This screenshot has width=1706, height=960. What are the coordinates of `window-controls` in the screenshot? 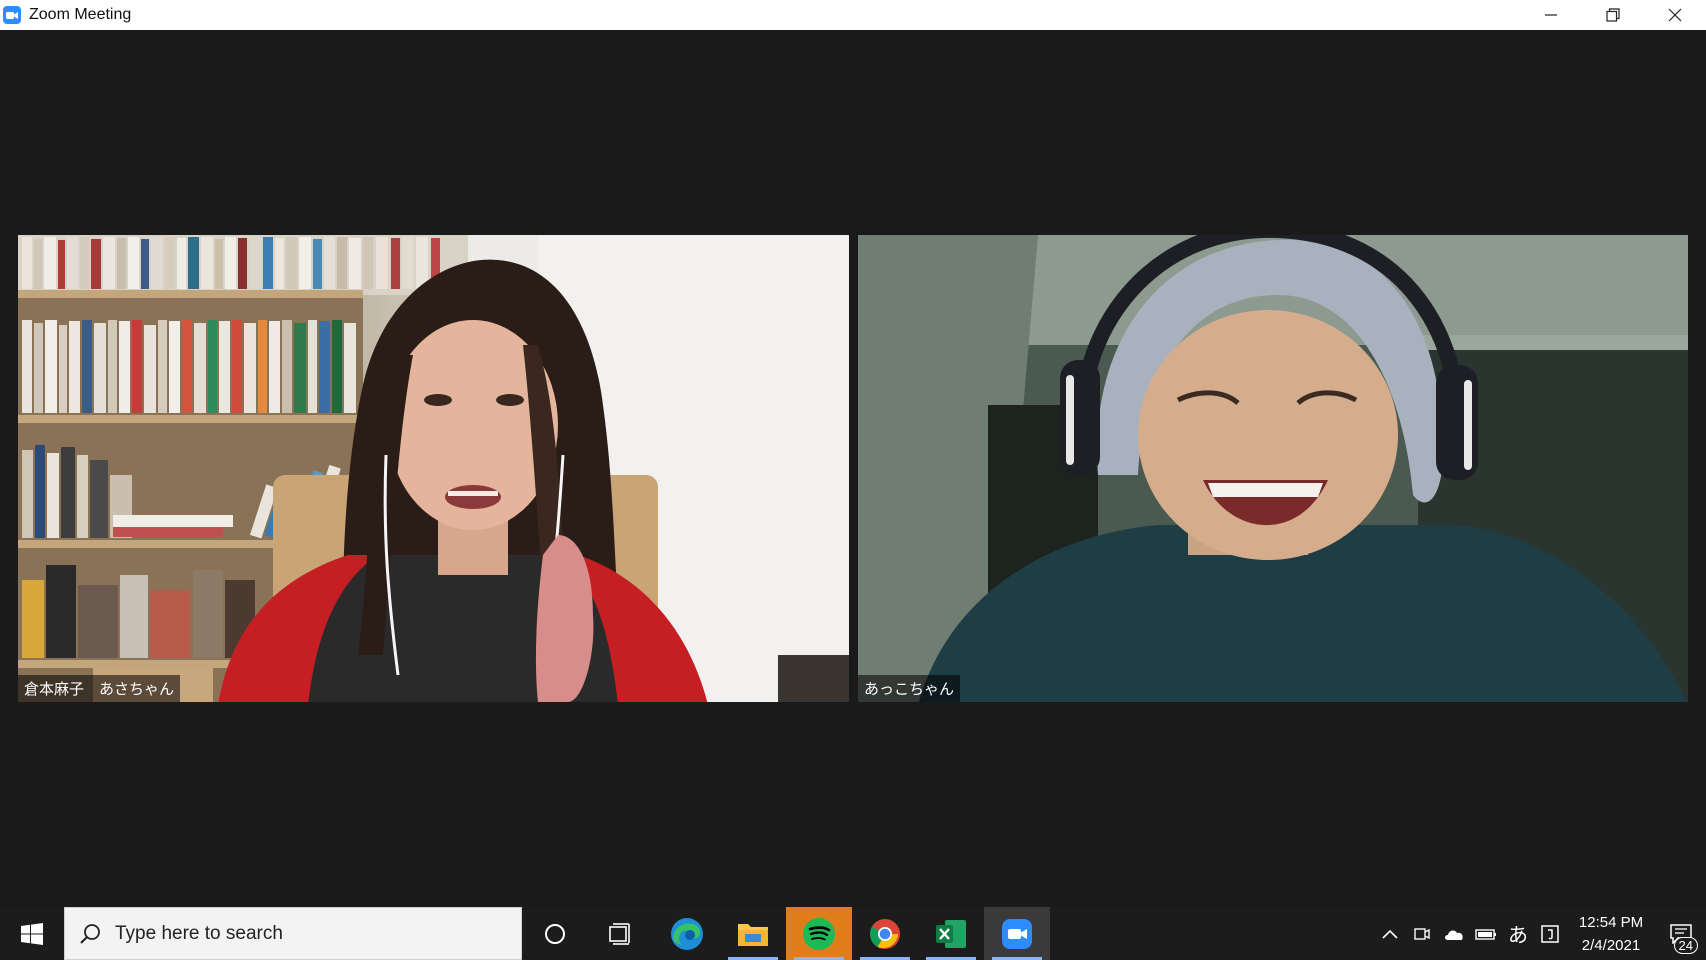 It's located at (1613, 15).